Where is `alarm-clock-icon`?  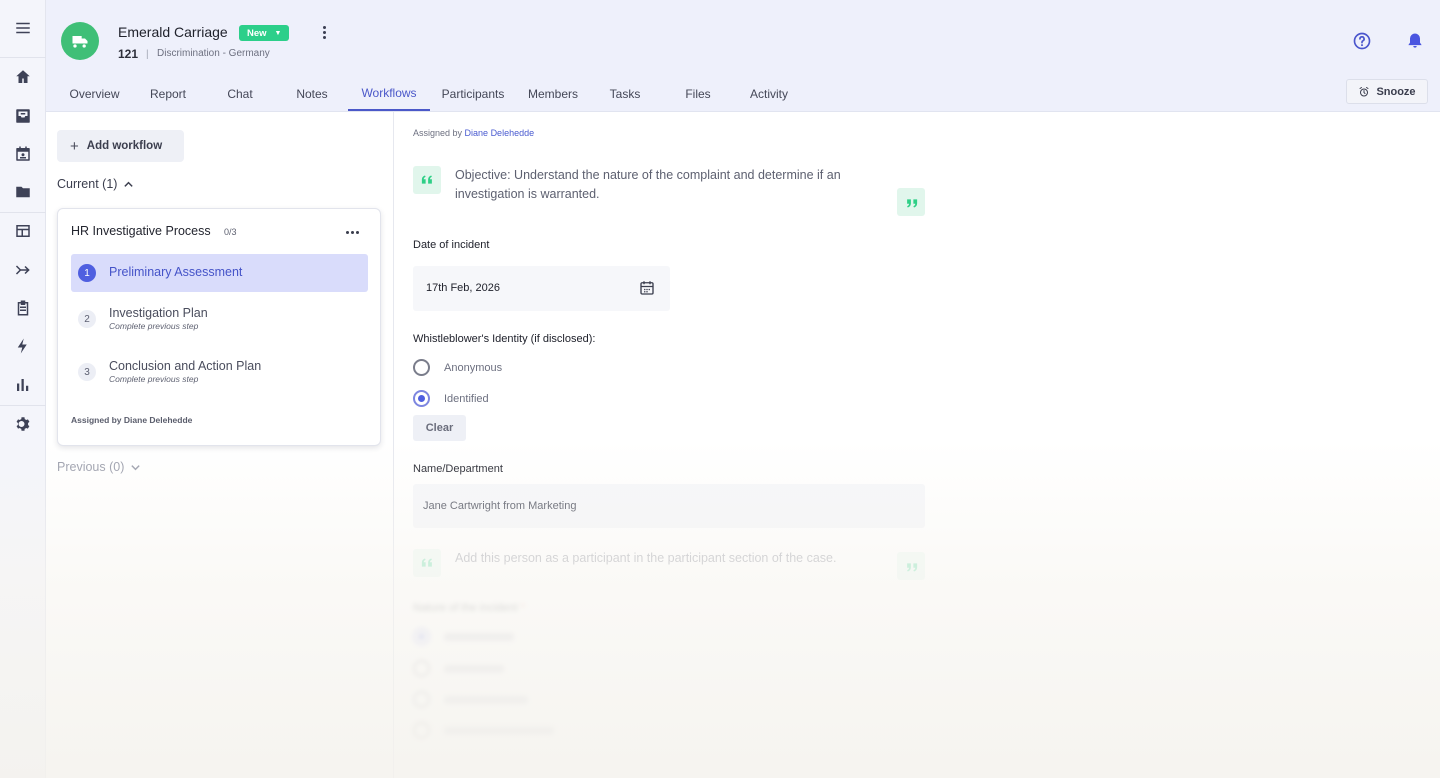
alarm-clock-icon is located at coordinates (1364, 91).